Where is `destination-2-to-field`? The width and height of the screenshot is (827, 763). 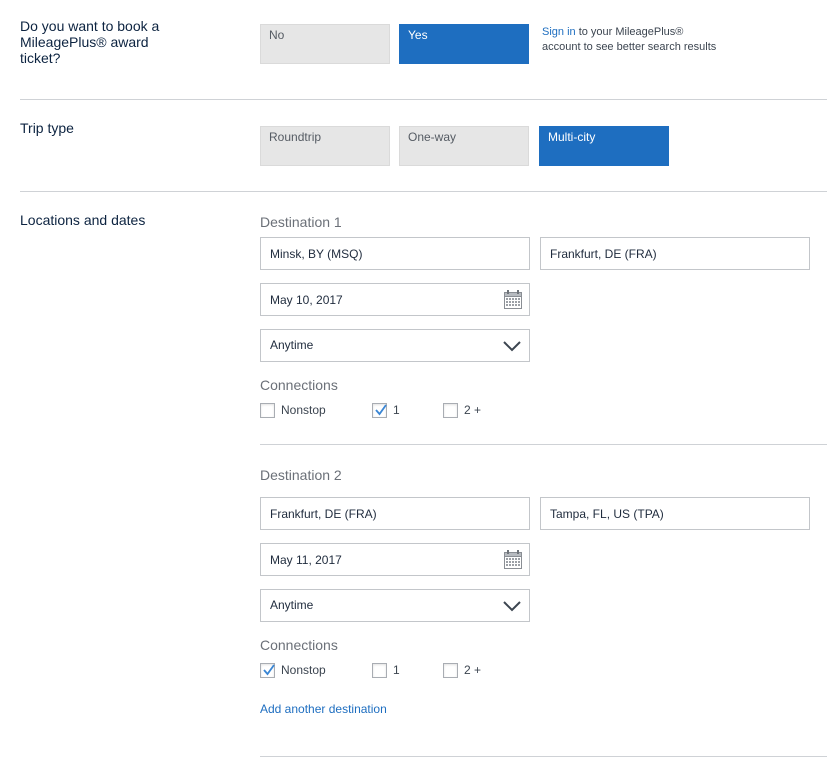
destination-2-to-field is located at coordinates (675, 513).